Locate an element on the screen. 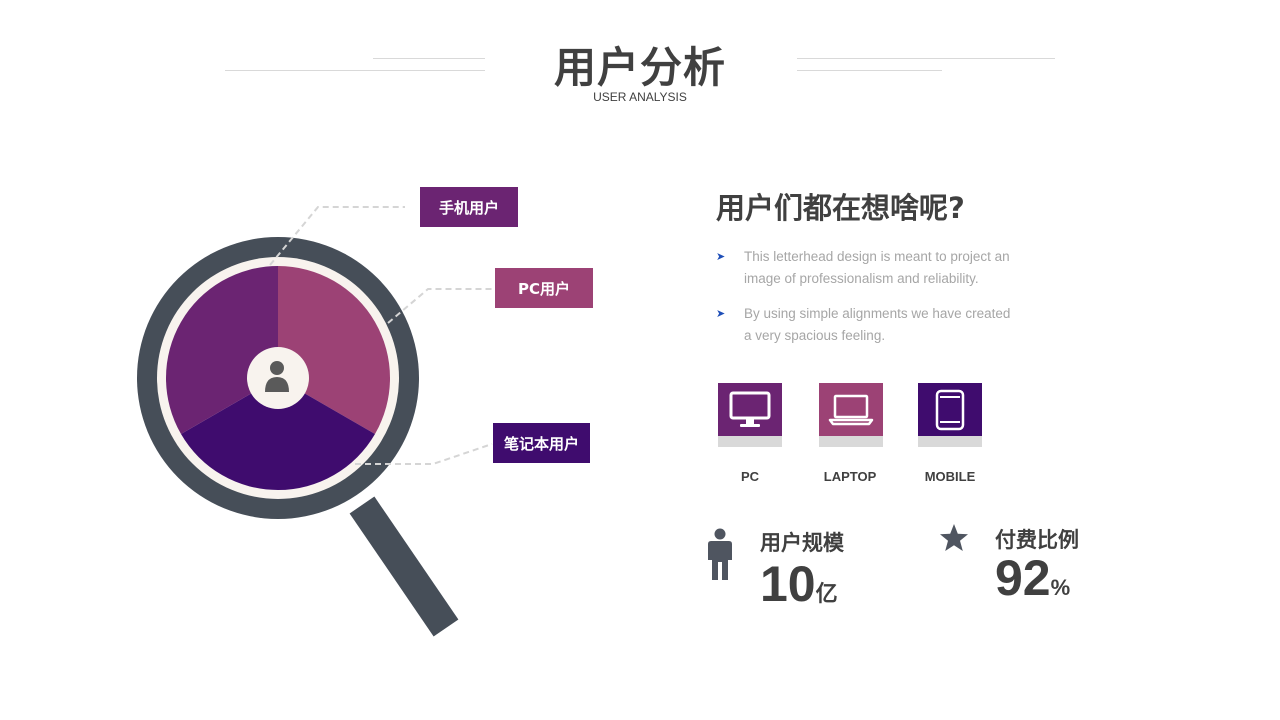 The image size is (1280, 720). device-tile-mobile is located at coordinates (950, 415).